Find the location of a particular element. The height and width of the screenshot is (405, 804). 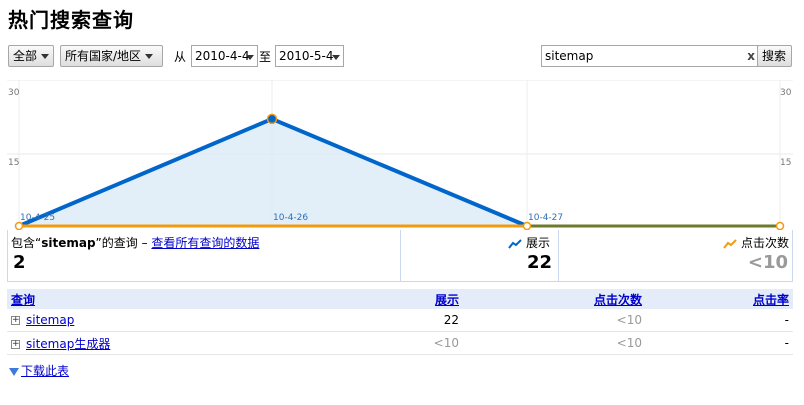

region-dropdown: 所有国家/地区 is located at coordinates (111, 56).